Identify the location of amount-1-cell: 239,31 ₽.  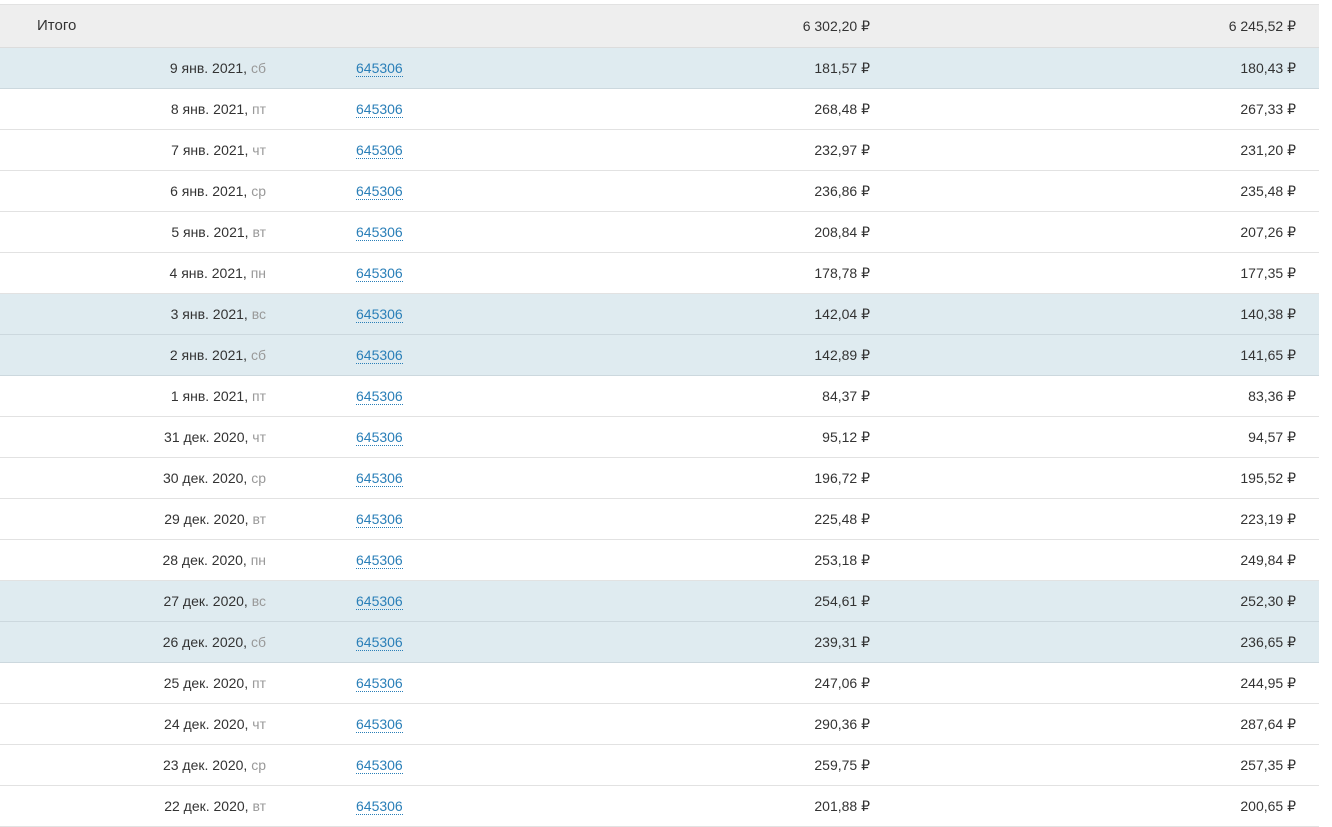
(842, 642).